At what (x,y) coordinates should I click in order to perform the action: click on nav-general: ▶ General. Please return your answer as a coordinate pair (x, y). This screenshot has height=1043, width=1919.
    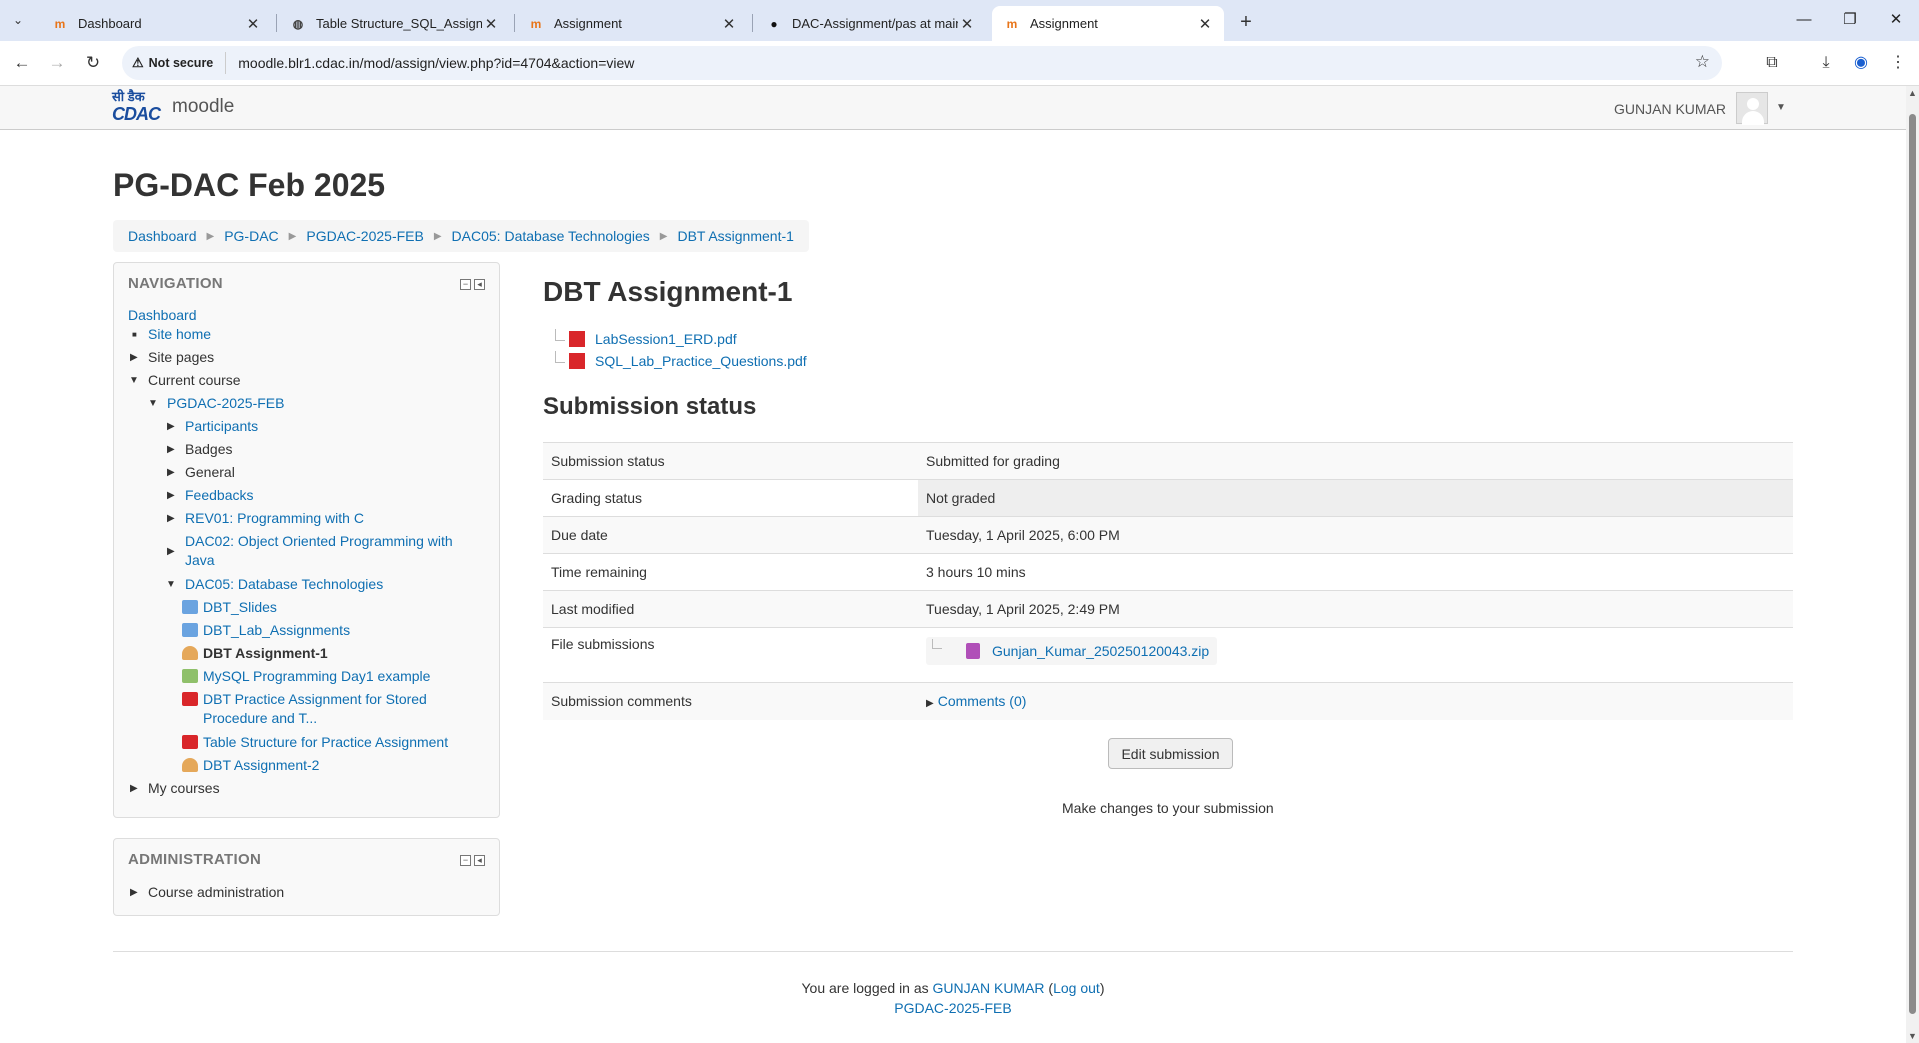
    Looking at the image, I should click on (200, 472).